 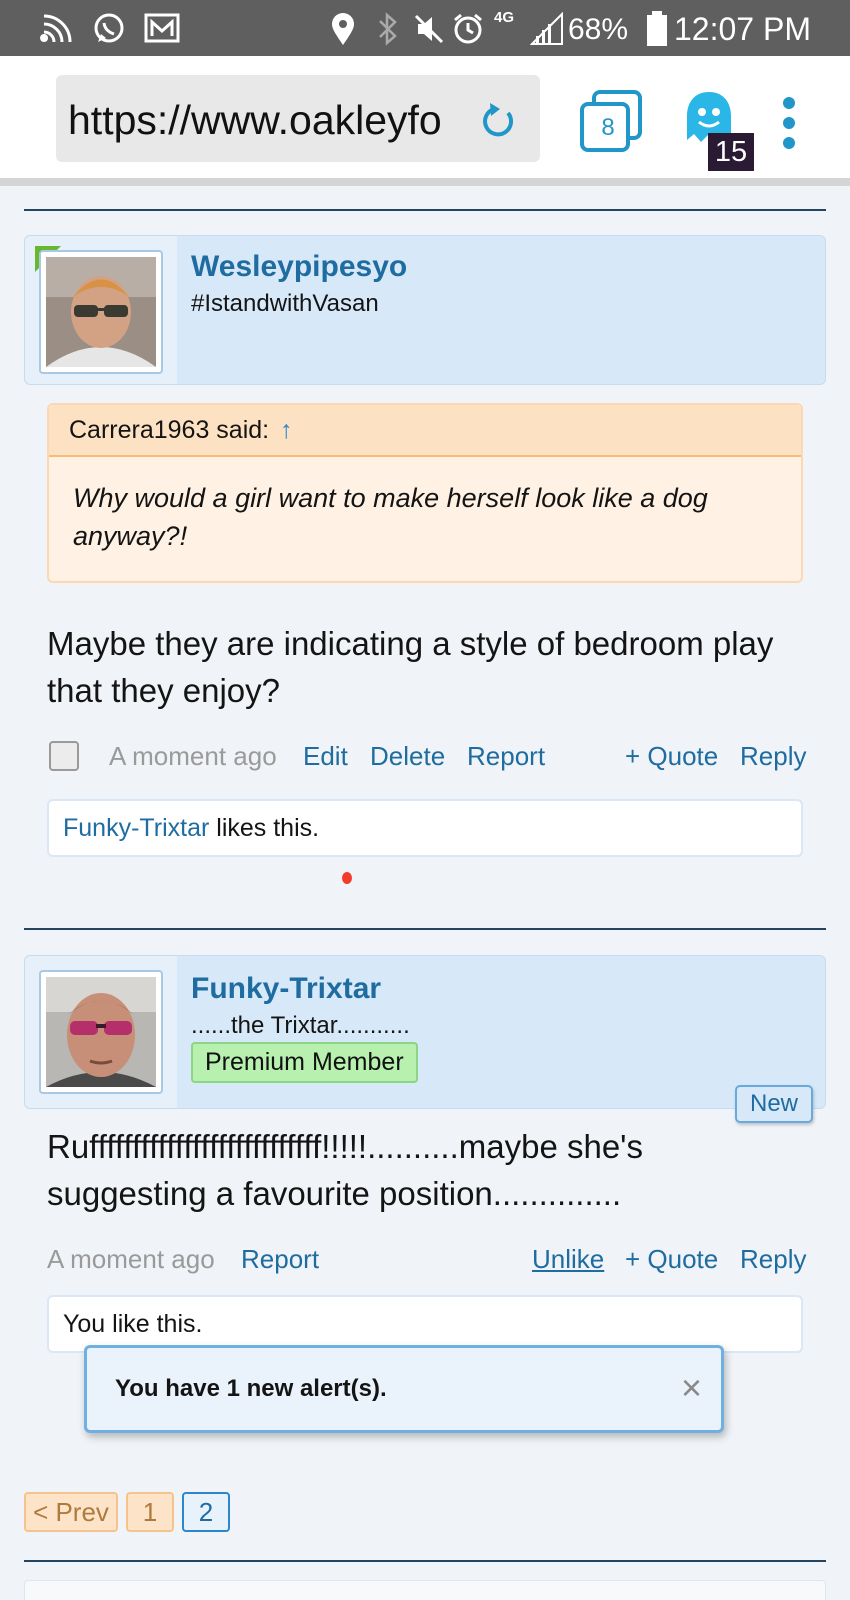 What do you see at coordinates (468, 28) in the screenshot?
I see `alarm-icon` at bounding box center [468, 28].